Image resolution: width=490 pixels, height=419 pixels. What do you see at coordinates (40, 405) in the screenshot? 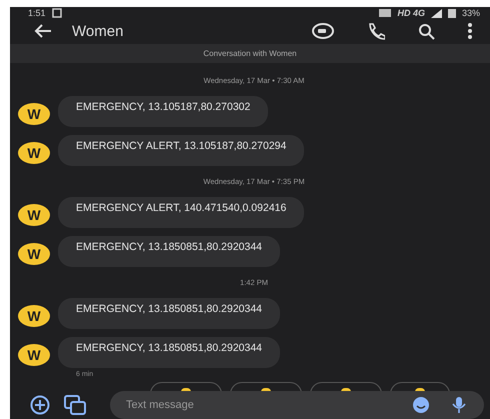
I see `add-icon` at bounding box center [40, 405].